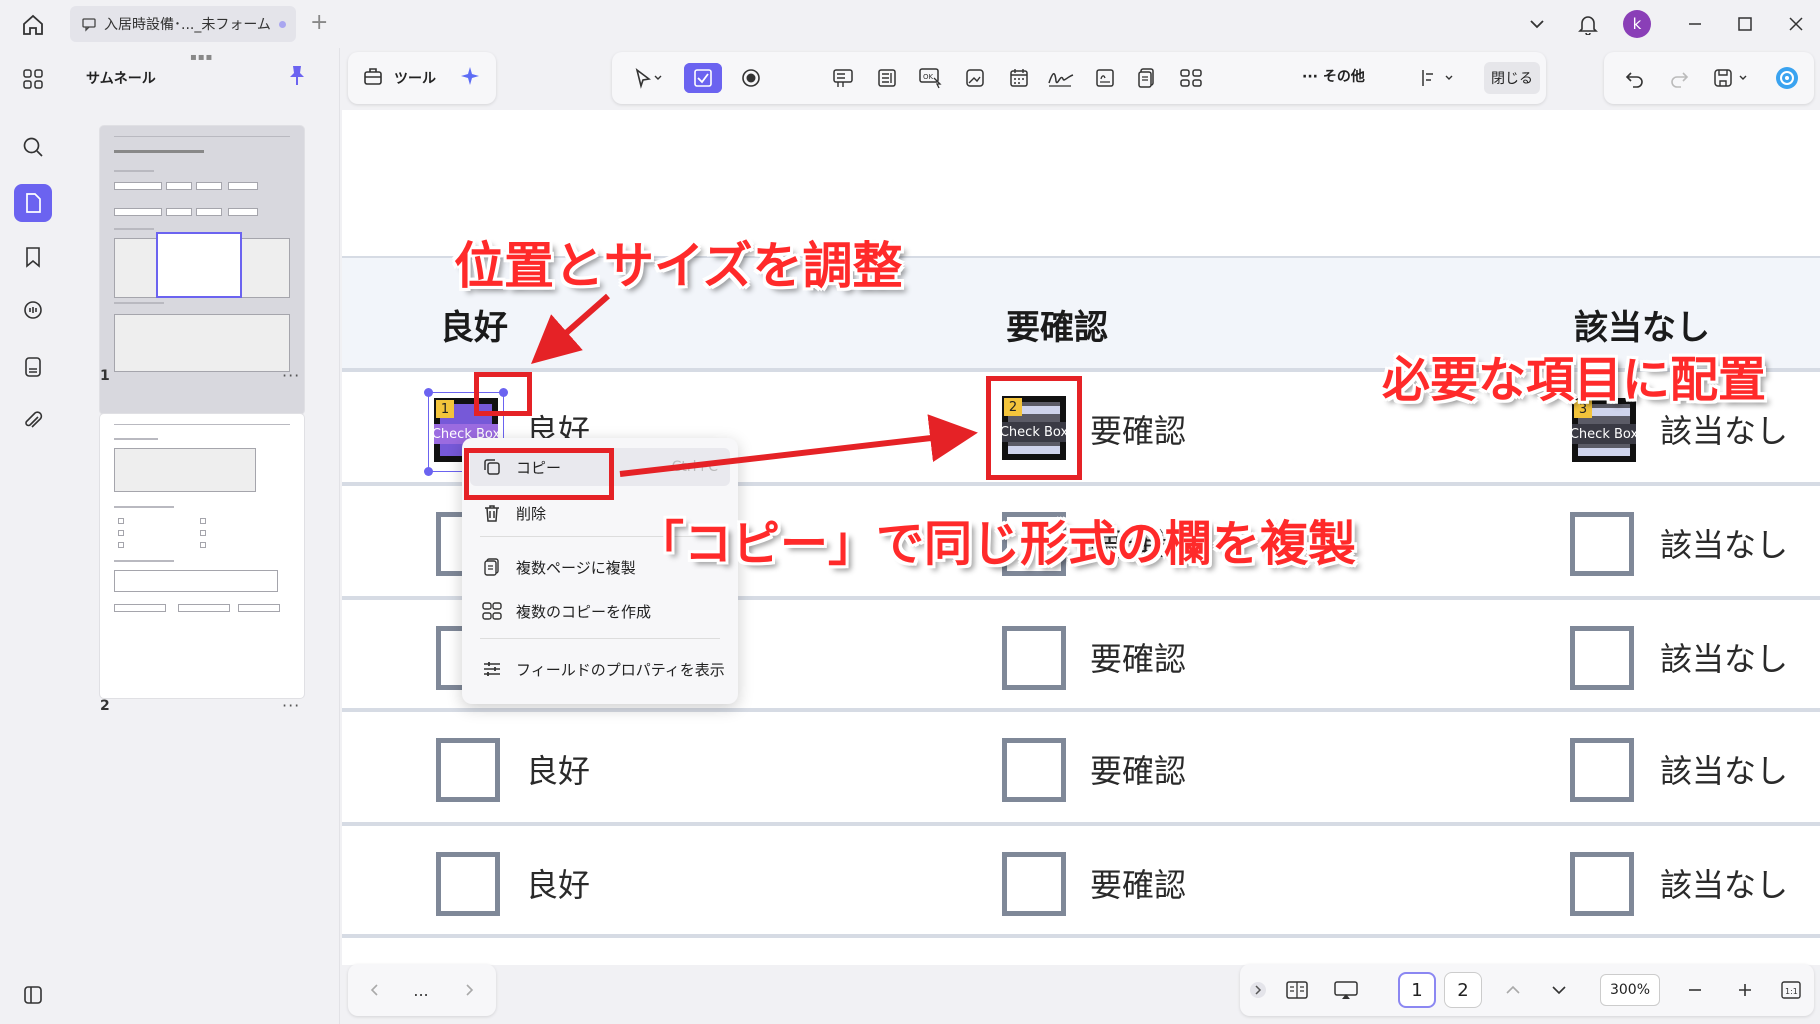 The height and width of the screenshot is (1024, 1820). Describe the element at coordinates (33, 421) in the screenshot. I see `attachments-button` at that location.